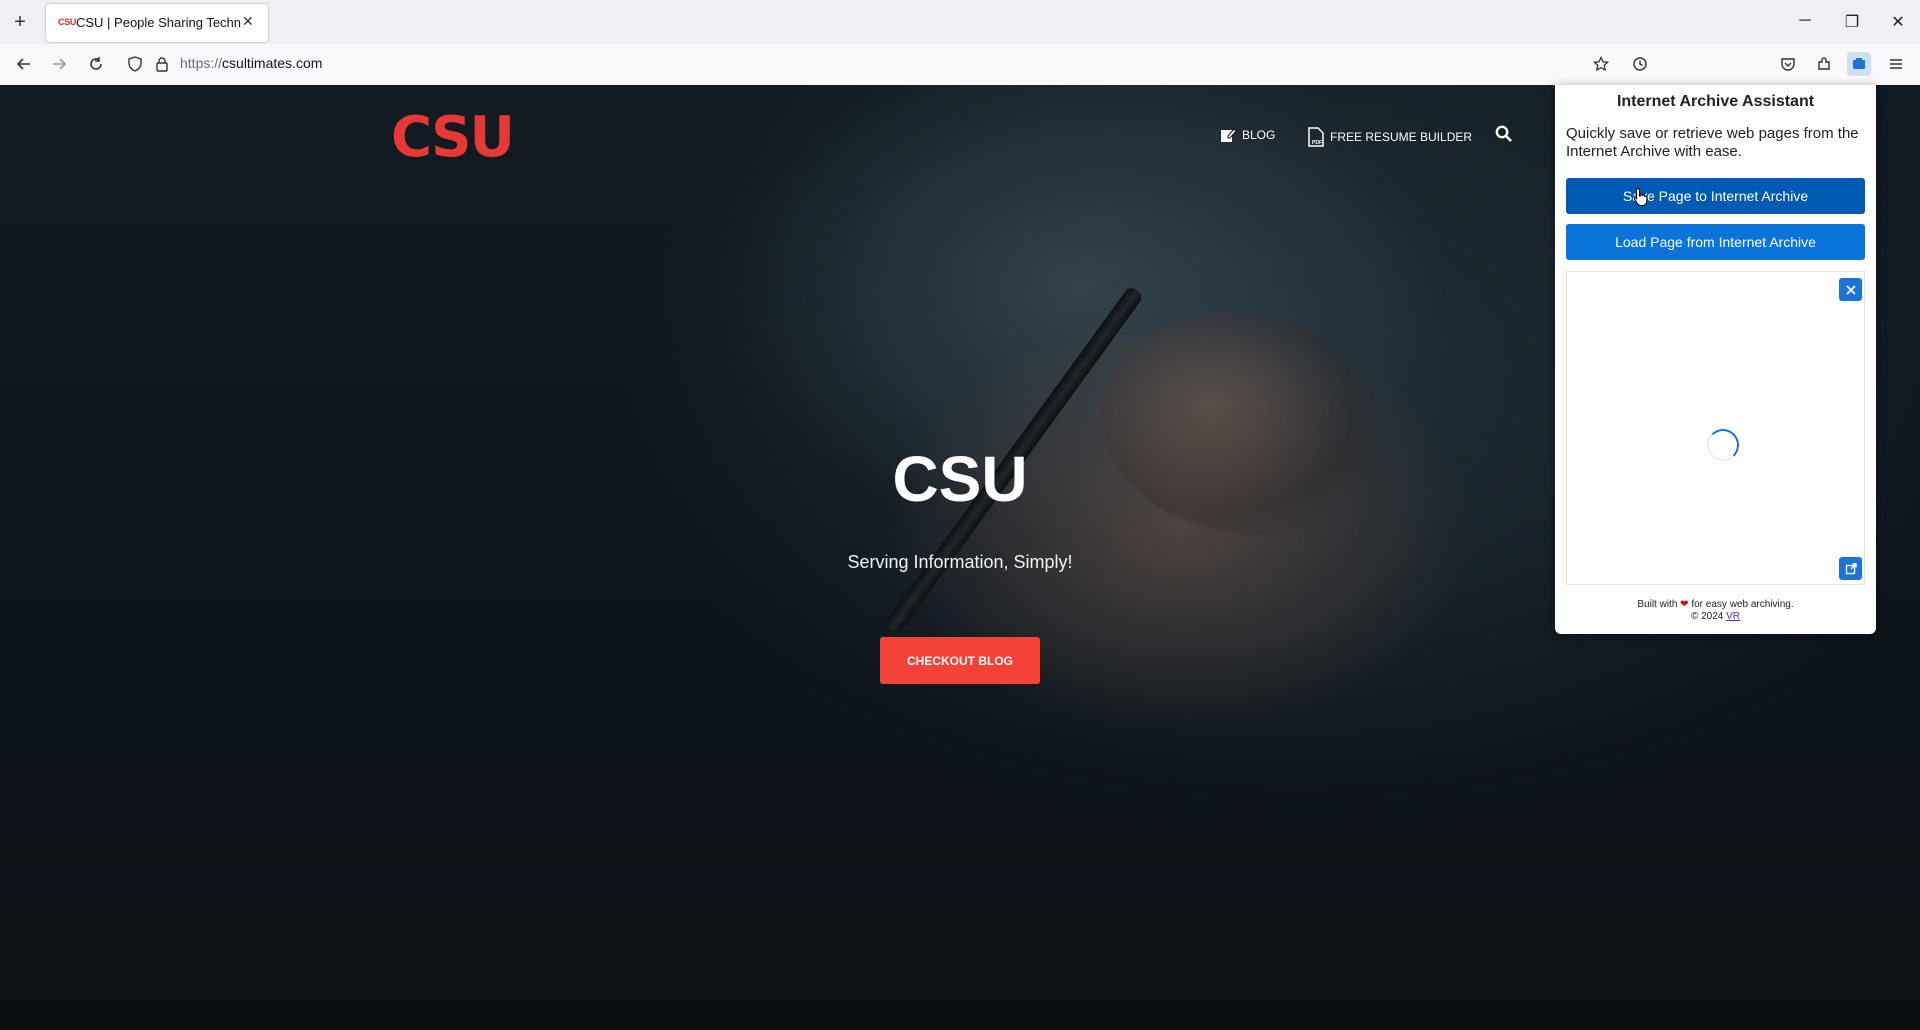 The width and height of the screenshot is (1920, 1030). I want to click on checkout-blog-button: CHECKOUT BLOG, so click(960, 660).